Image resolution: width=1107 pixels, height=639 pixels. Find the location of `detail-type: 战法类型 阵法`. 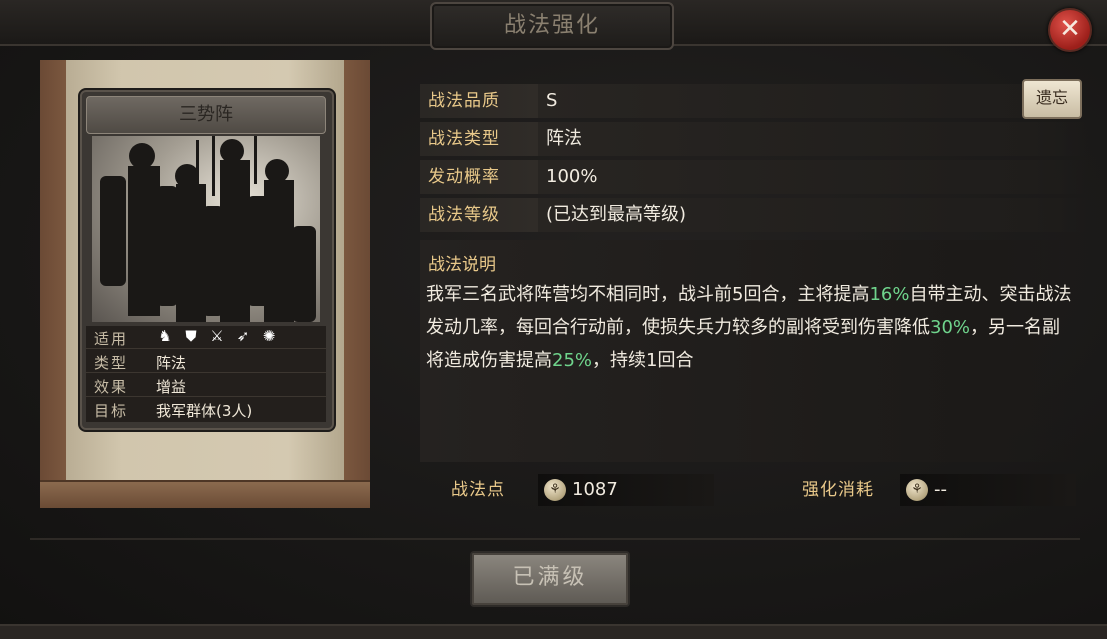

detail-type: 战法类型 阵法 is located at coordinates (754, 139).